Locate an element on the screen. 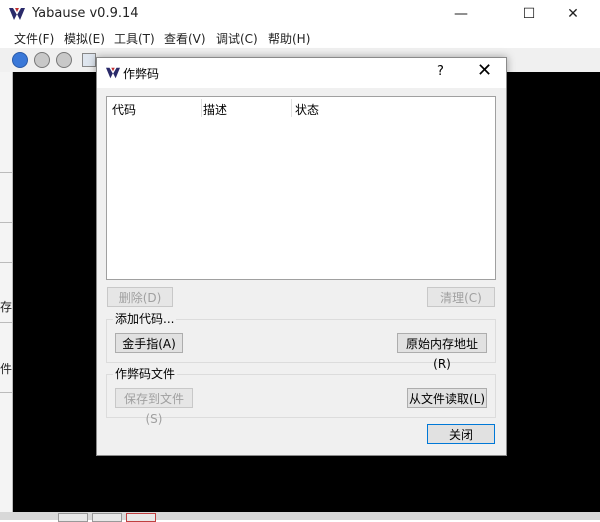 This screenshot has width=600, height=522. strip-text: 件 is located at coordinates (6, 369).